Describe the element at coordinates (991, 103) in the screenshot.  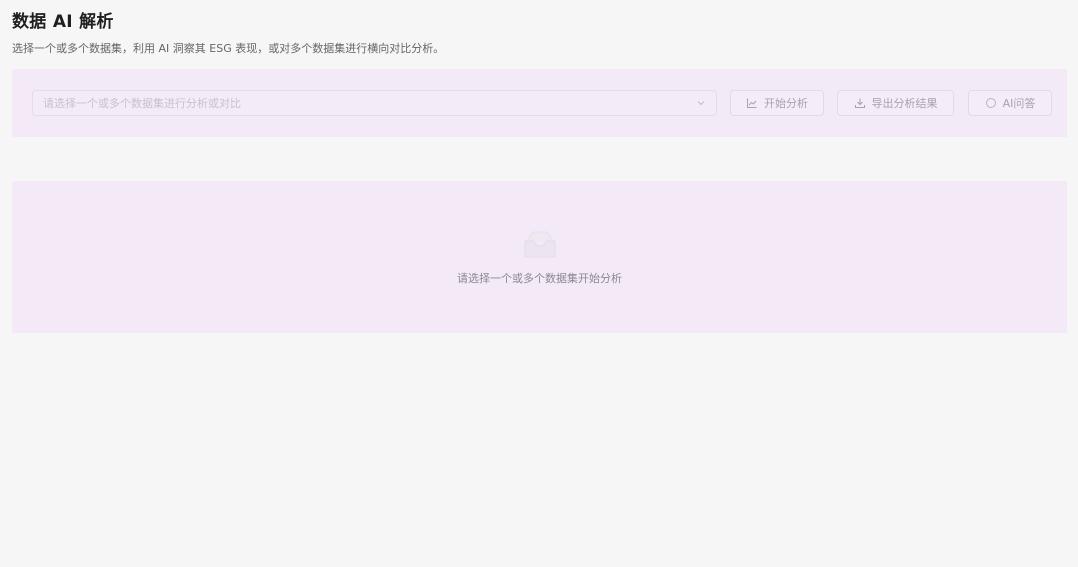
I see `loading-icon` at that location.